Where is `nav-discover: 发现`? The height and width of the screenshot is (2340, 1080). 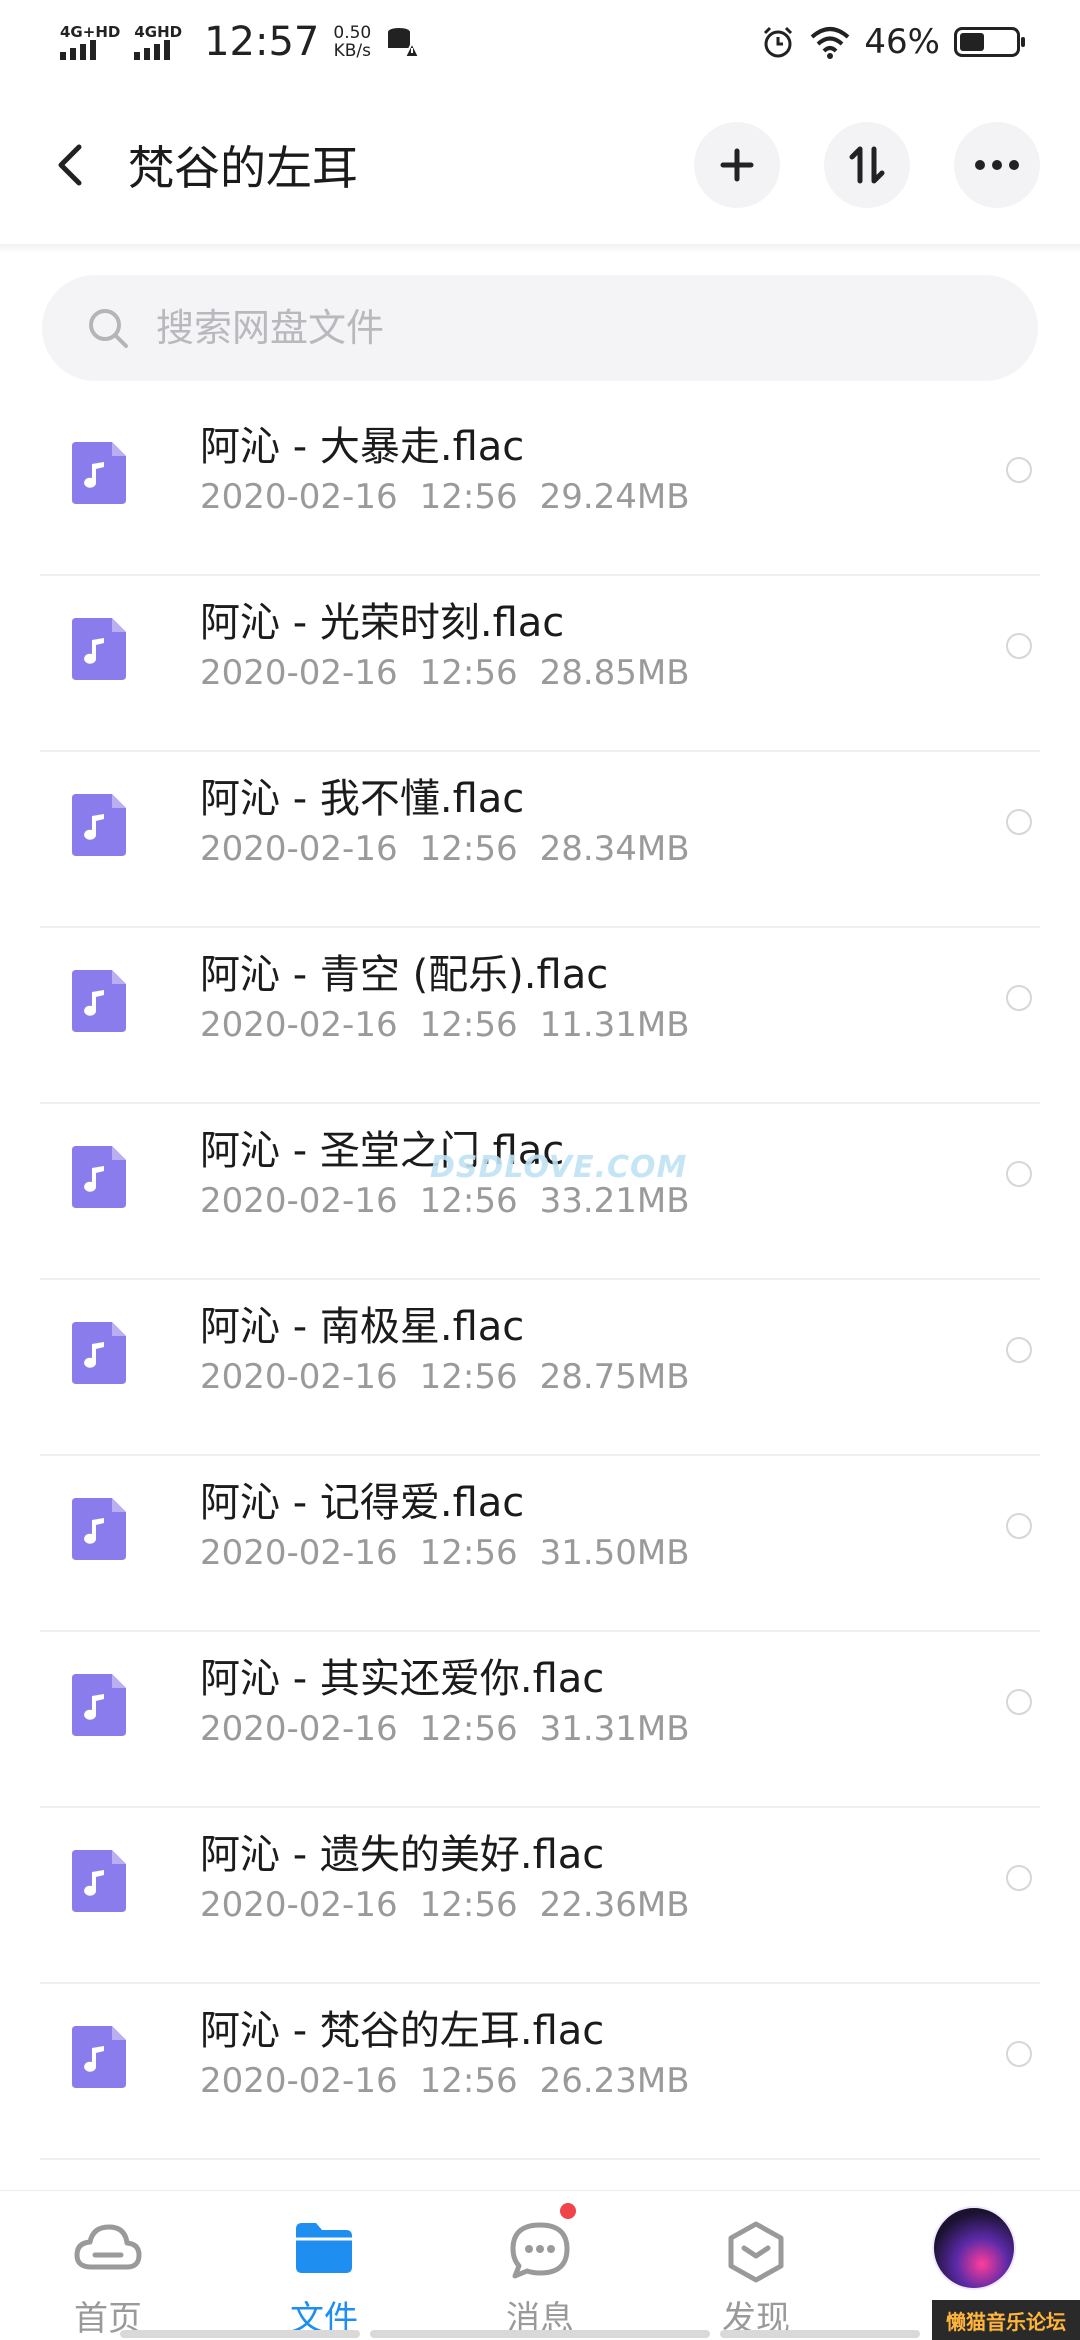
nav-discover: 发现 is located at coordinates (756, 2265).